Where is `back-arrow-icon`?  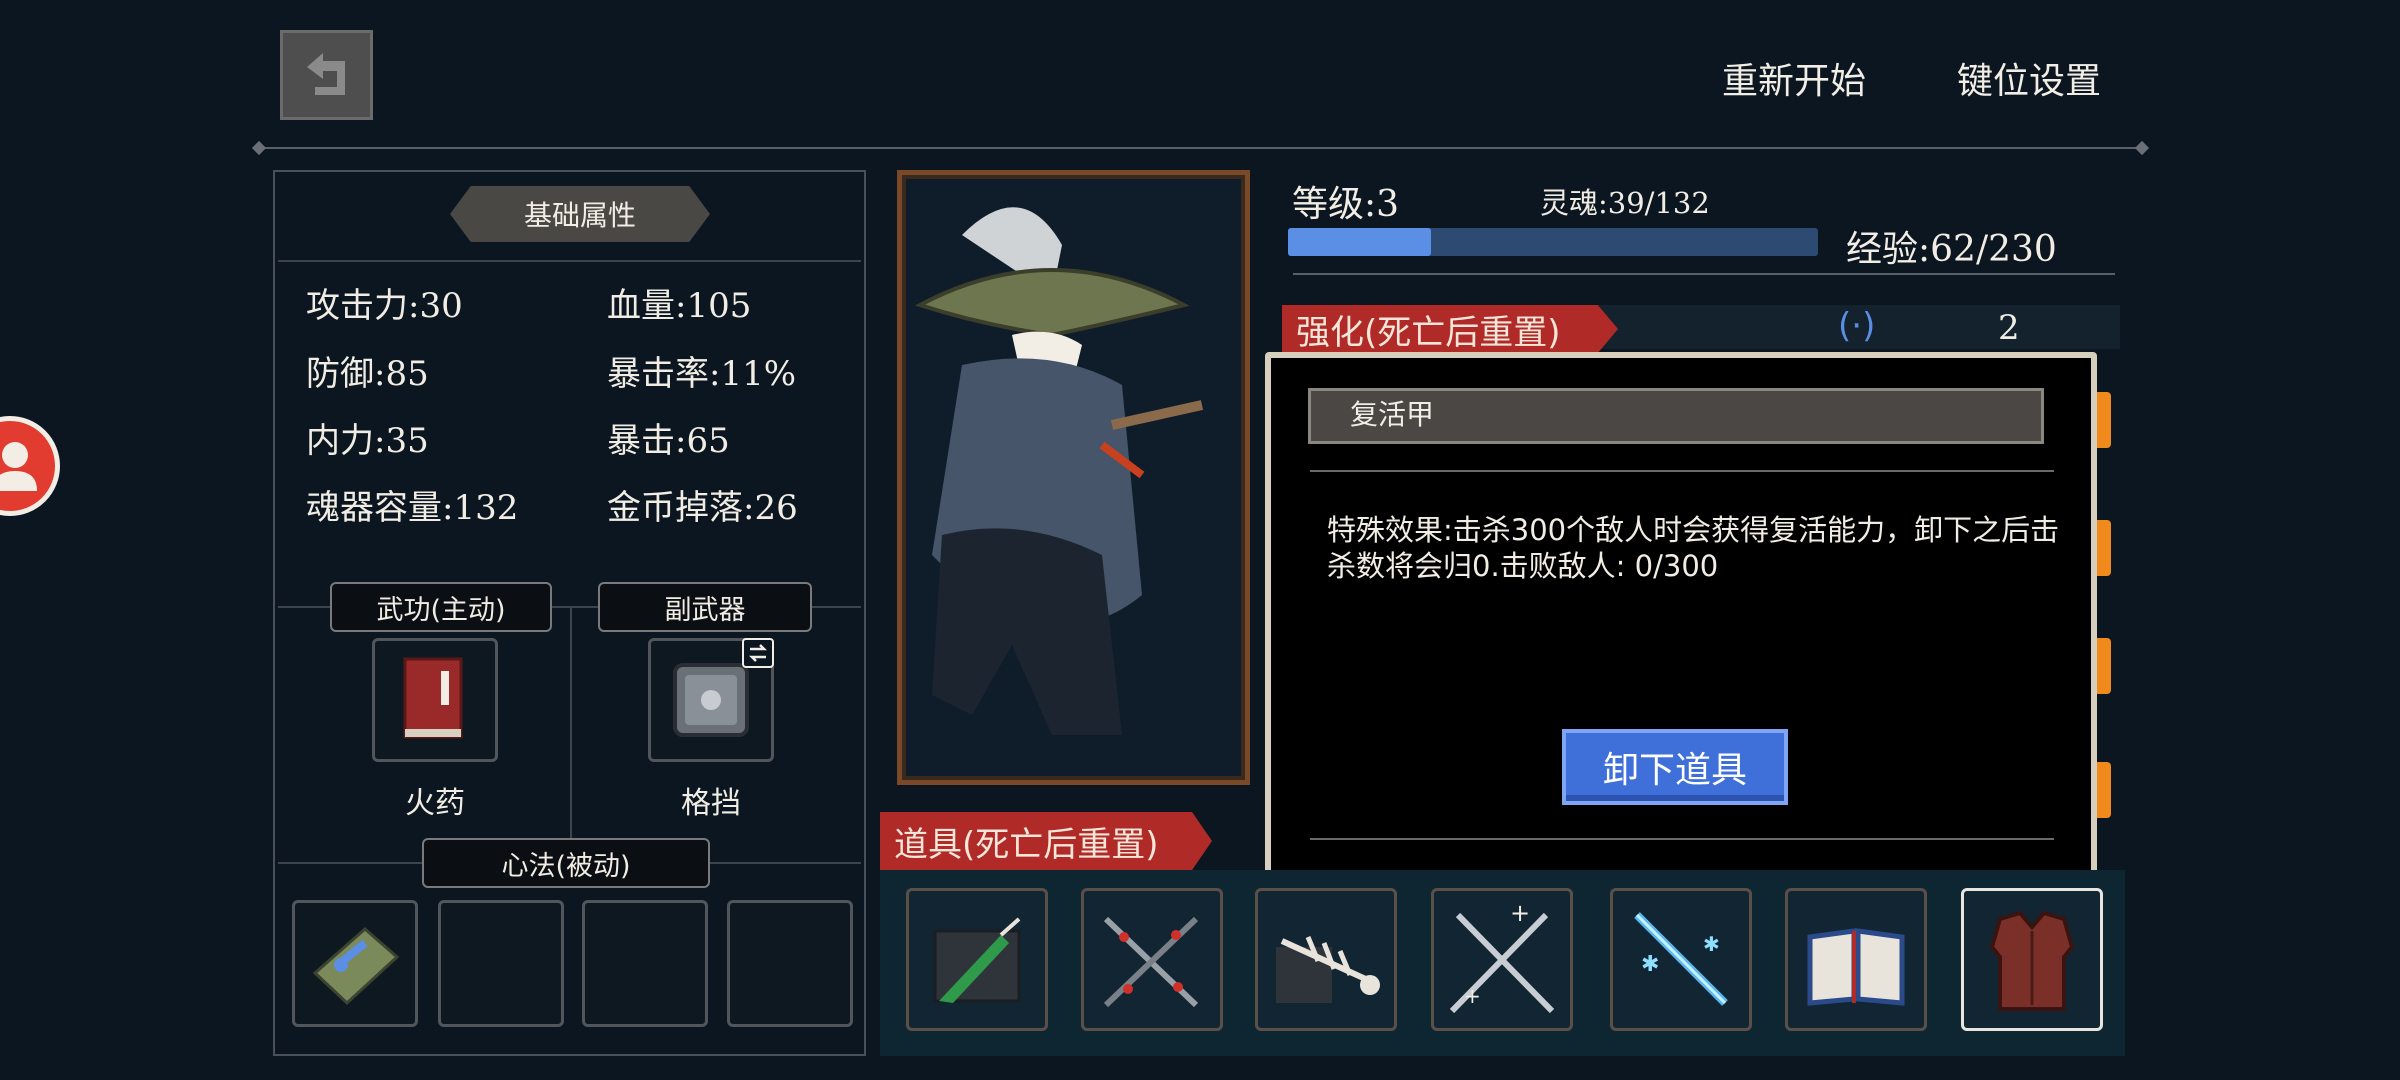 back-arrow-icon is located at coordinates (325, 74).